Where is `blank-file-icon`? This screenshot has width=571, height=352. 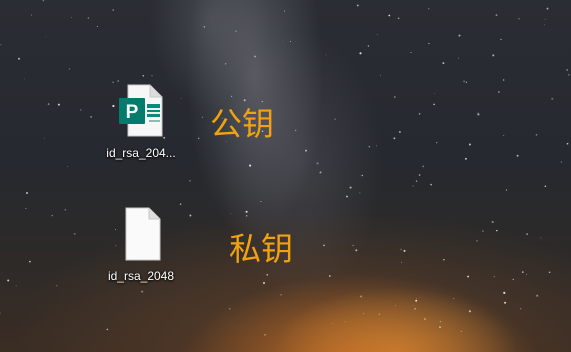 blank-file-icon is located at coordinates (143, 234).